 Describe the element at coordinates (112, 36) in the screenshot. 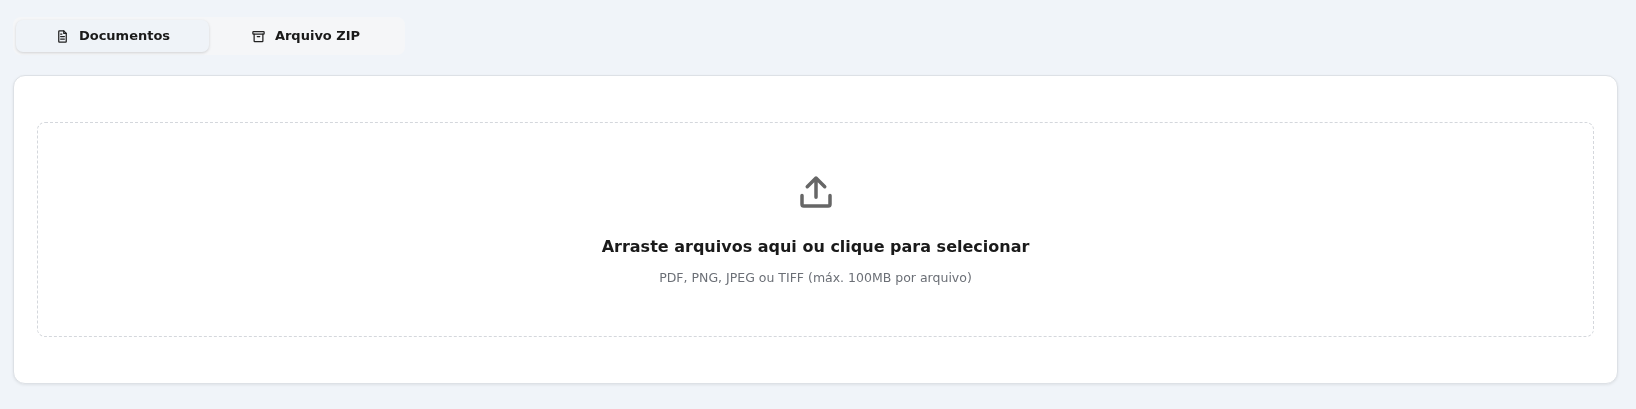

I see `tab: Documentos` at that location.